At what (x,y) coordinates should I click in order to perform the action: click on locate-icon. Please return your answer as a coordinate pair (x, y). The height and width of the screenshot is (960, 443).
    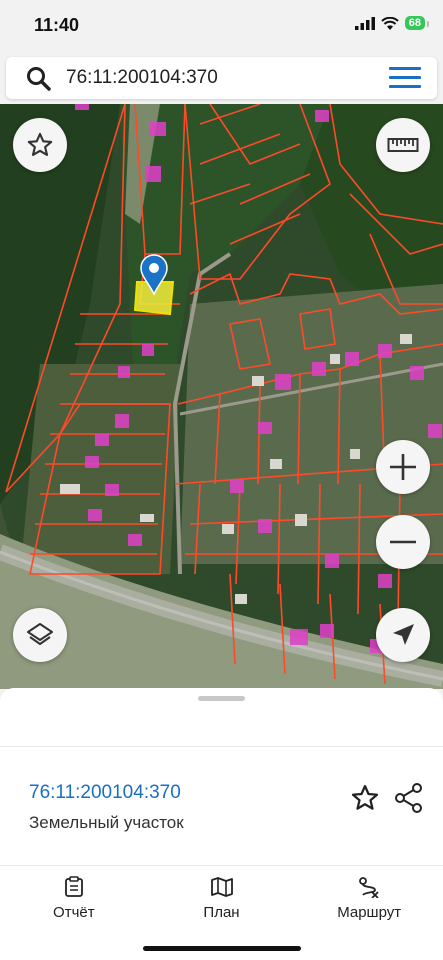
    Looking at the image, I should click on (403, 634).